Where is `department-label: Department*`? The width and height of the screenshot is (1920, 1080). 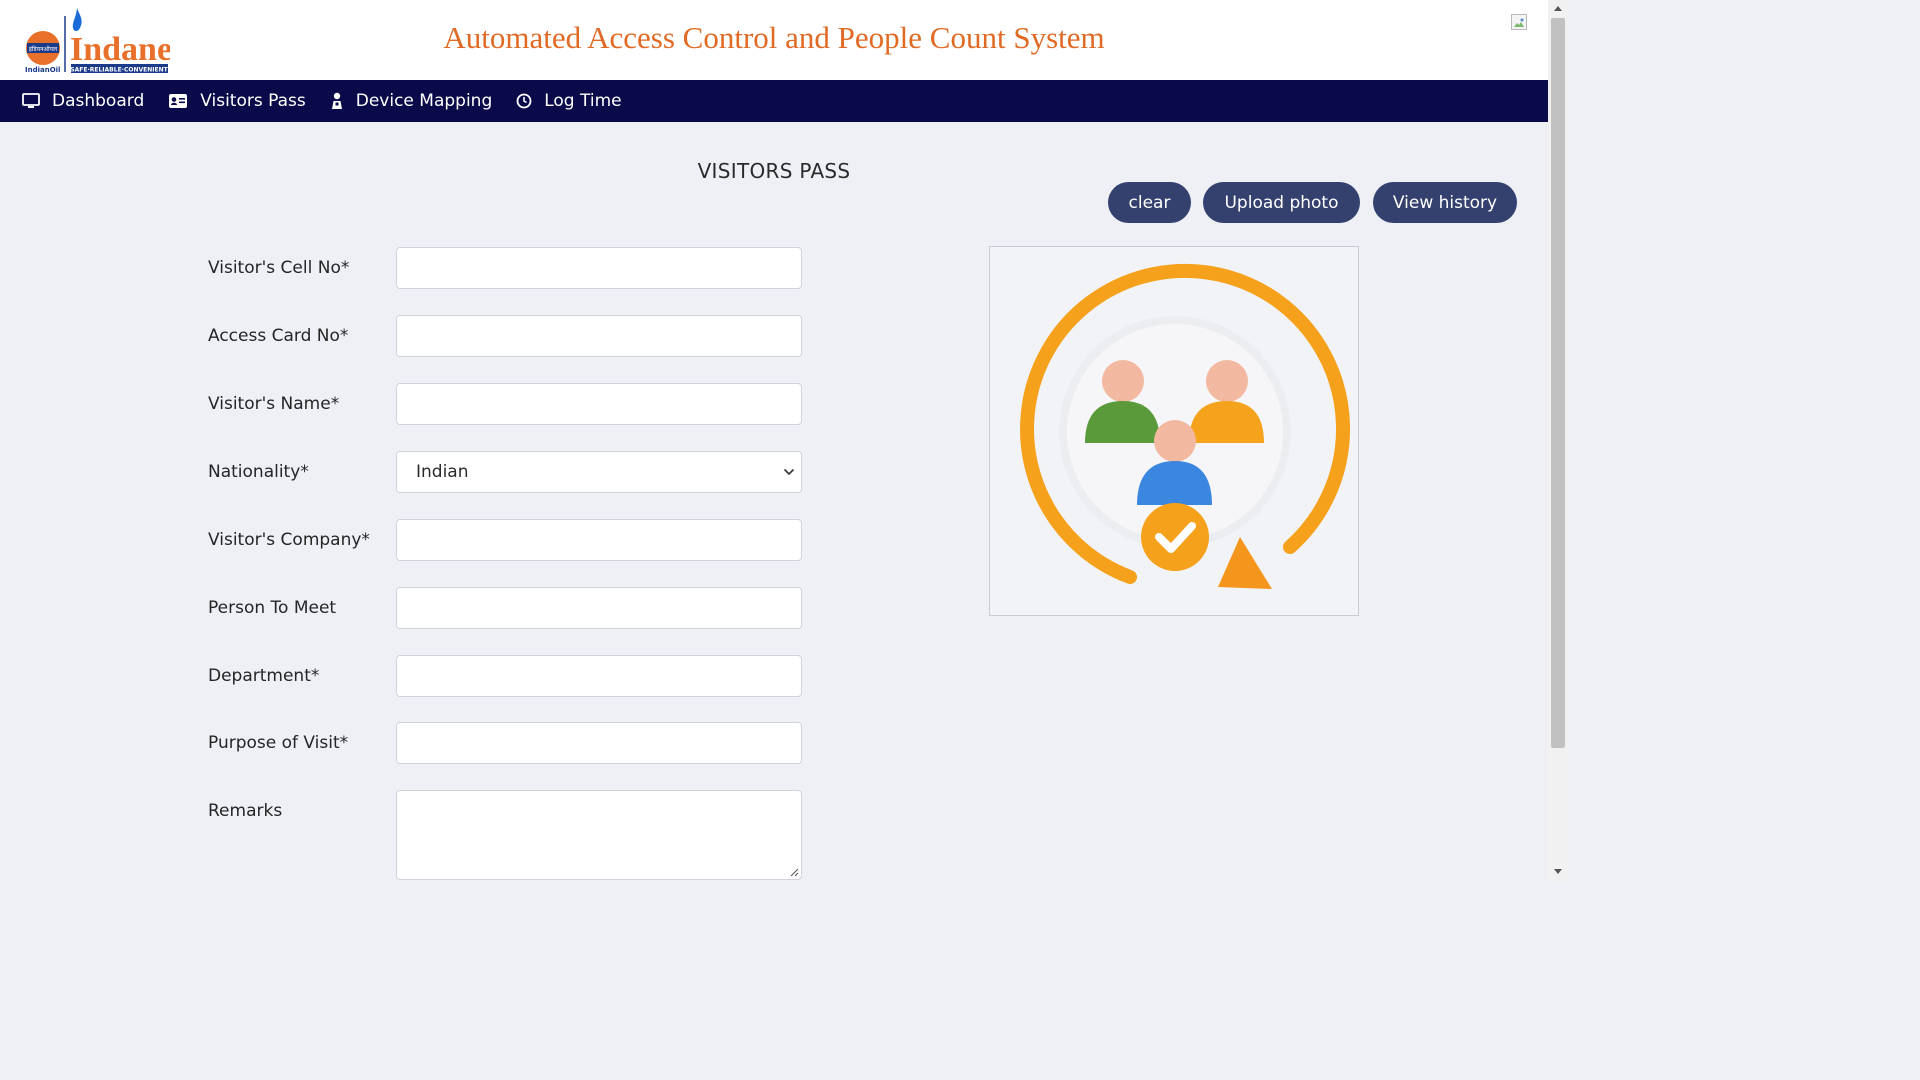
department-label: Department* is located at coordinates (264, 676).